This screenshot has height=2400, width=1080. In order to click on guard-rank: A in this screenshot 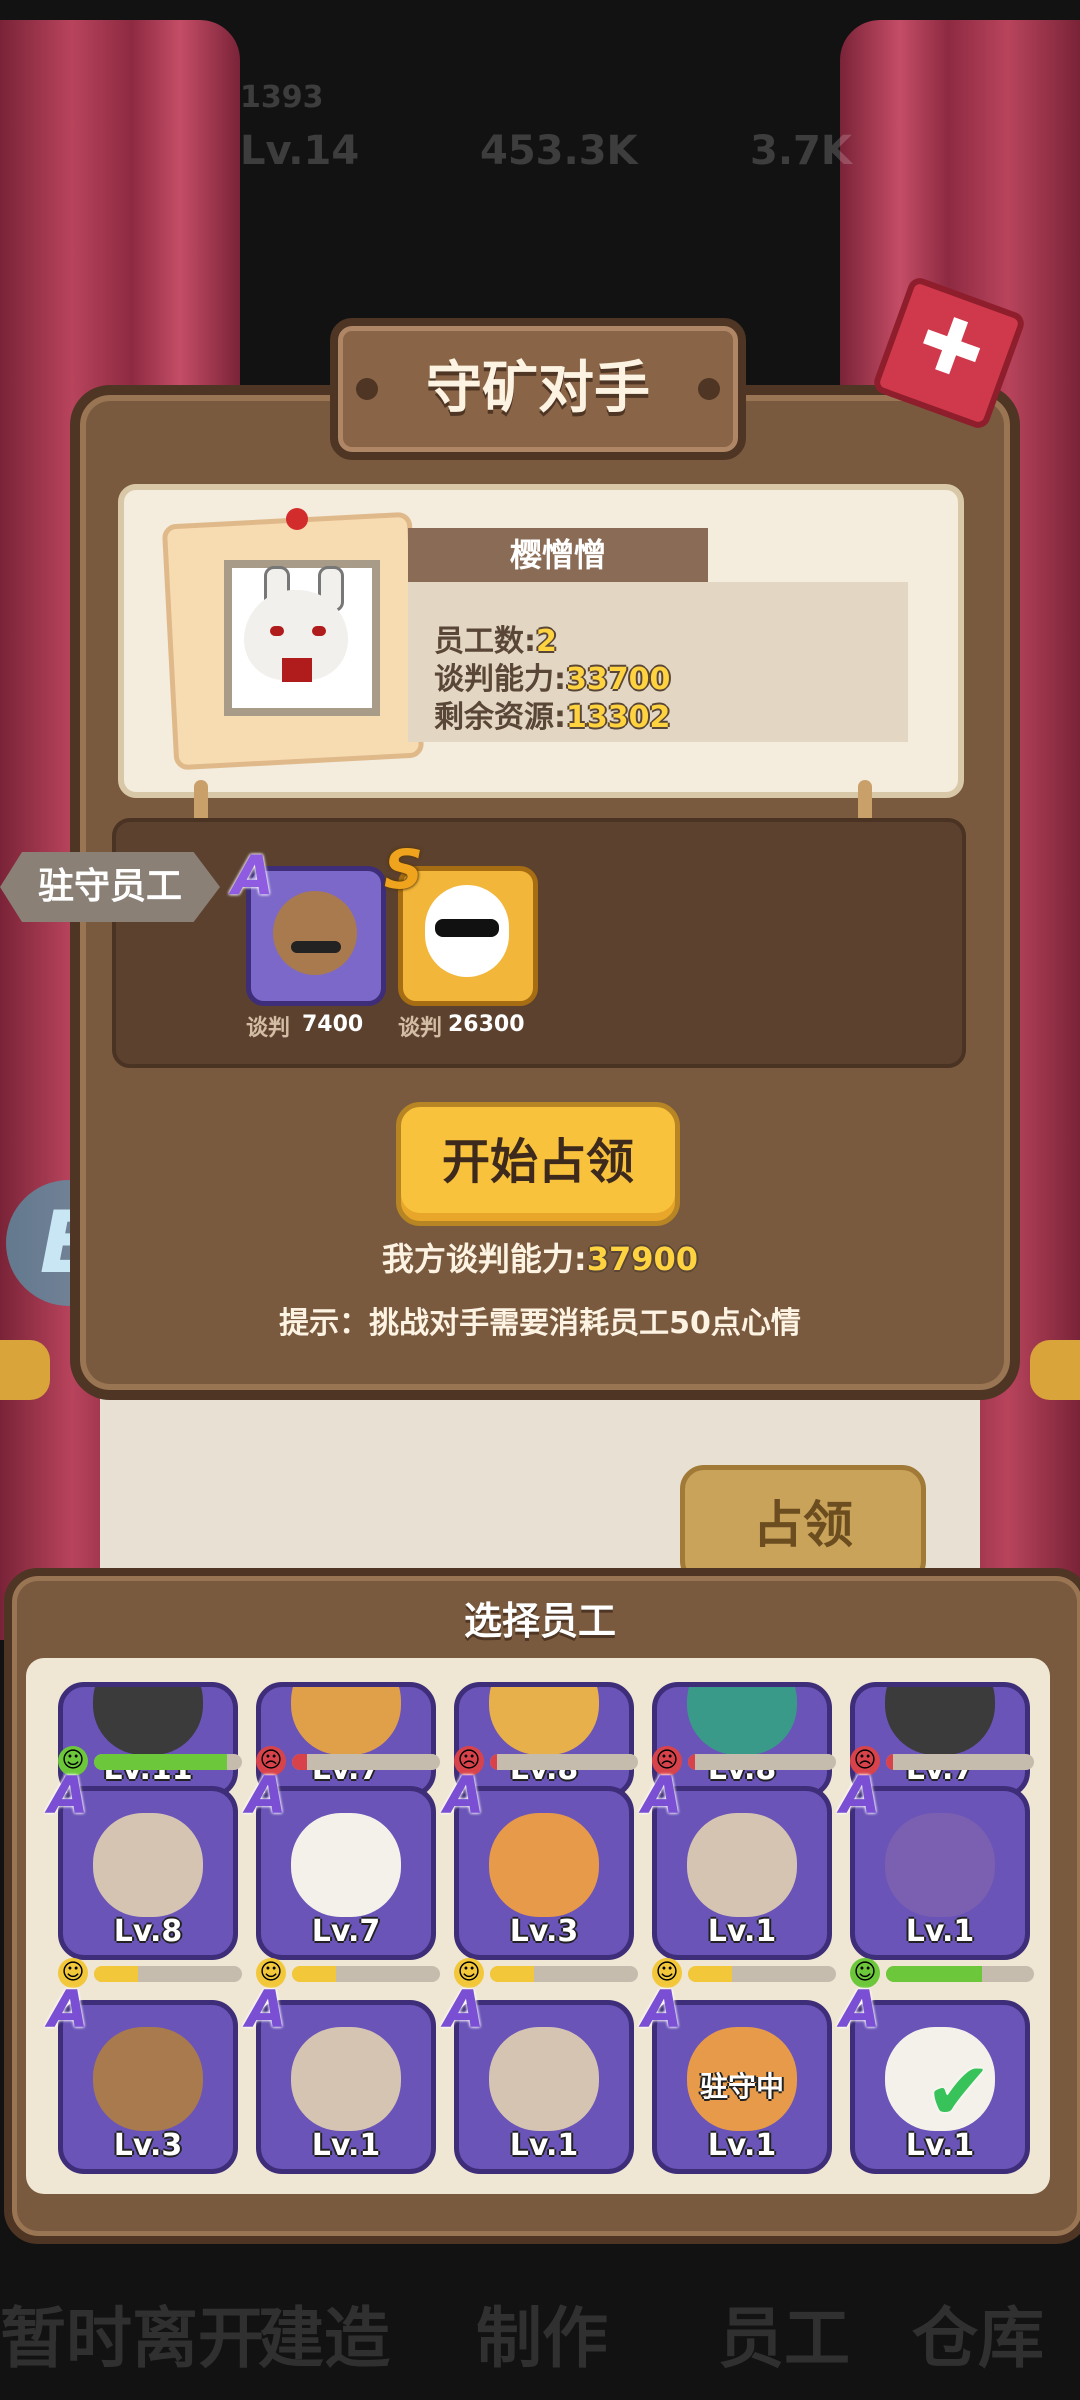, I will do `click(253, 875)`.